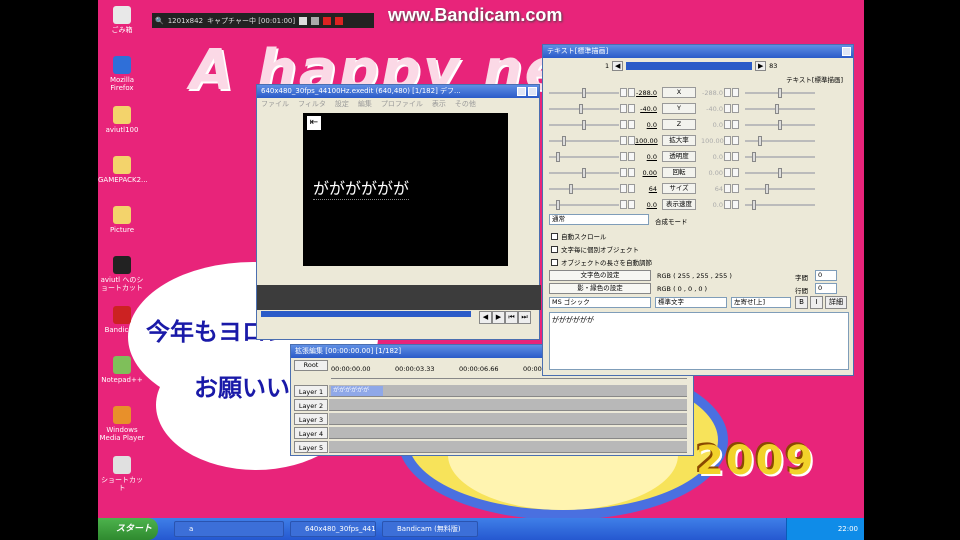 The height and width of the screenshot is (540, 960). I want to click on param-label: X, so click(679, 92).